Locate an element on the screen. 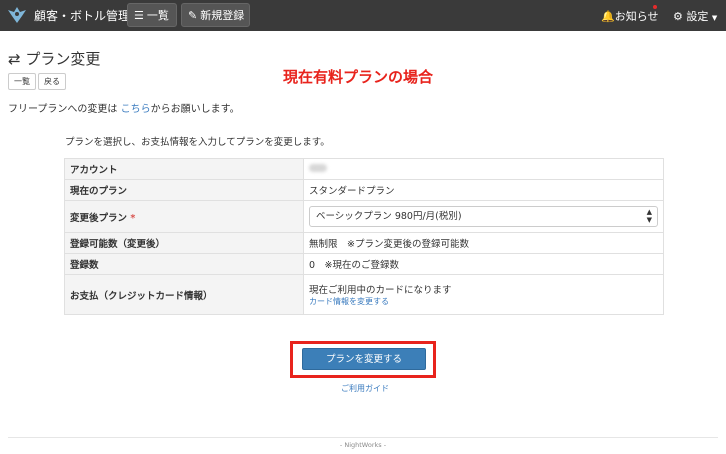 The image size is (726, 454). nav-new-label: 新規登録 is located at coordinates (222, 15).